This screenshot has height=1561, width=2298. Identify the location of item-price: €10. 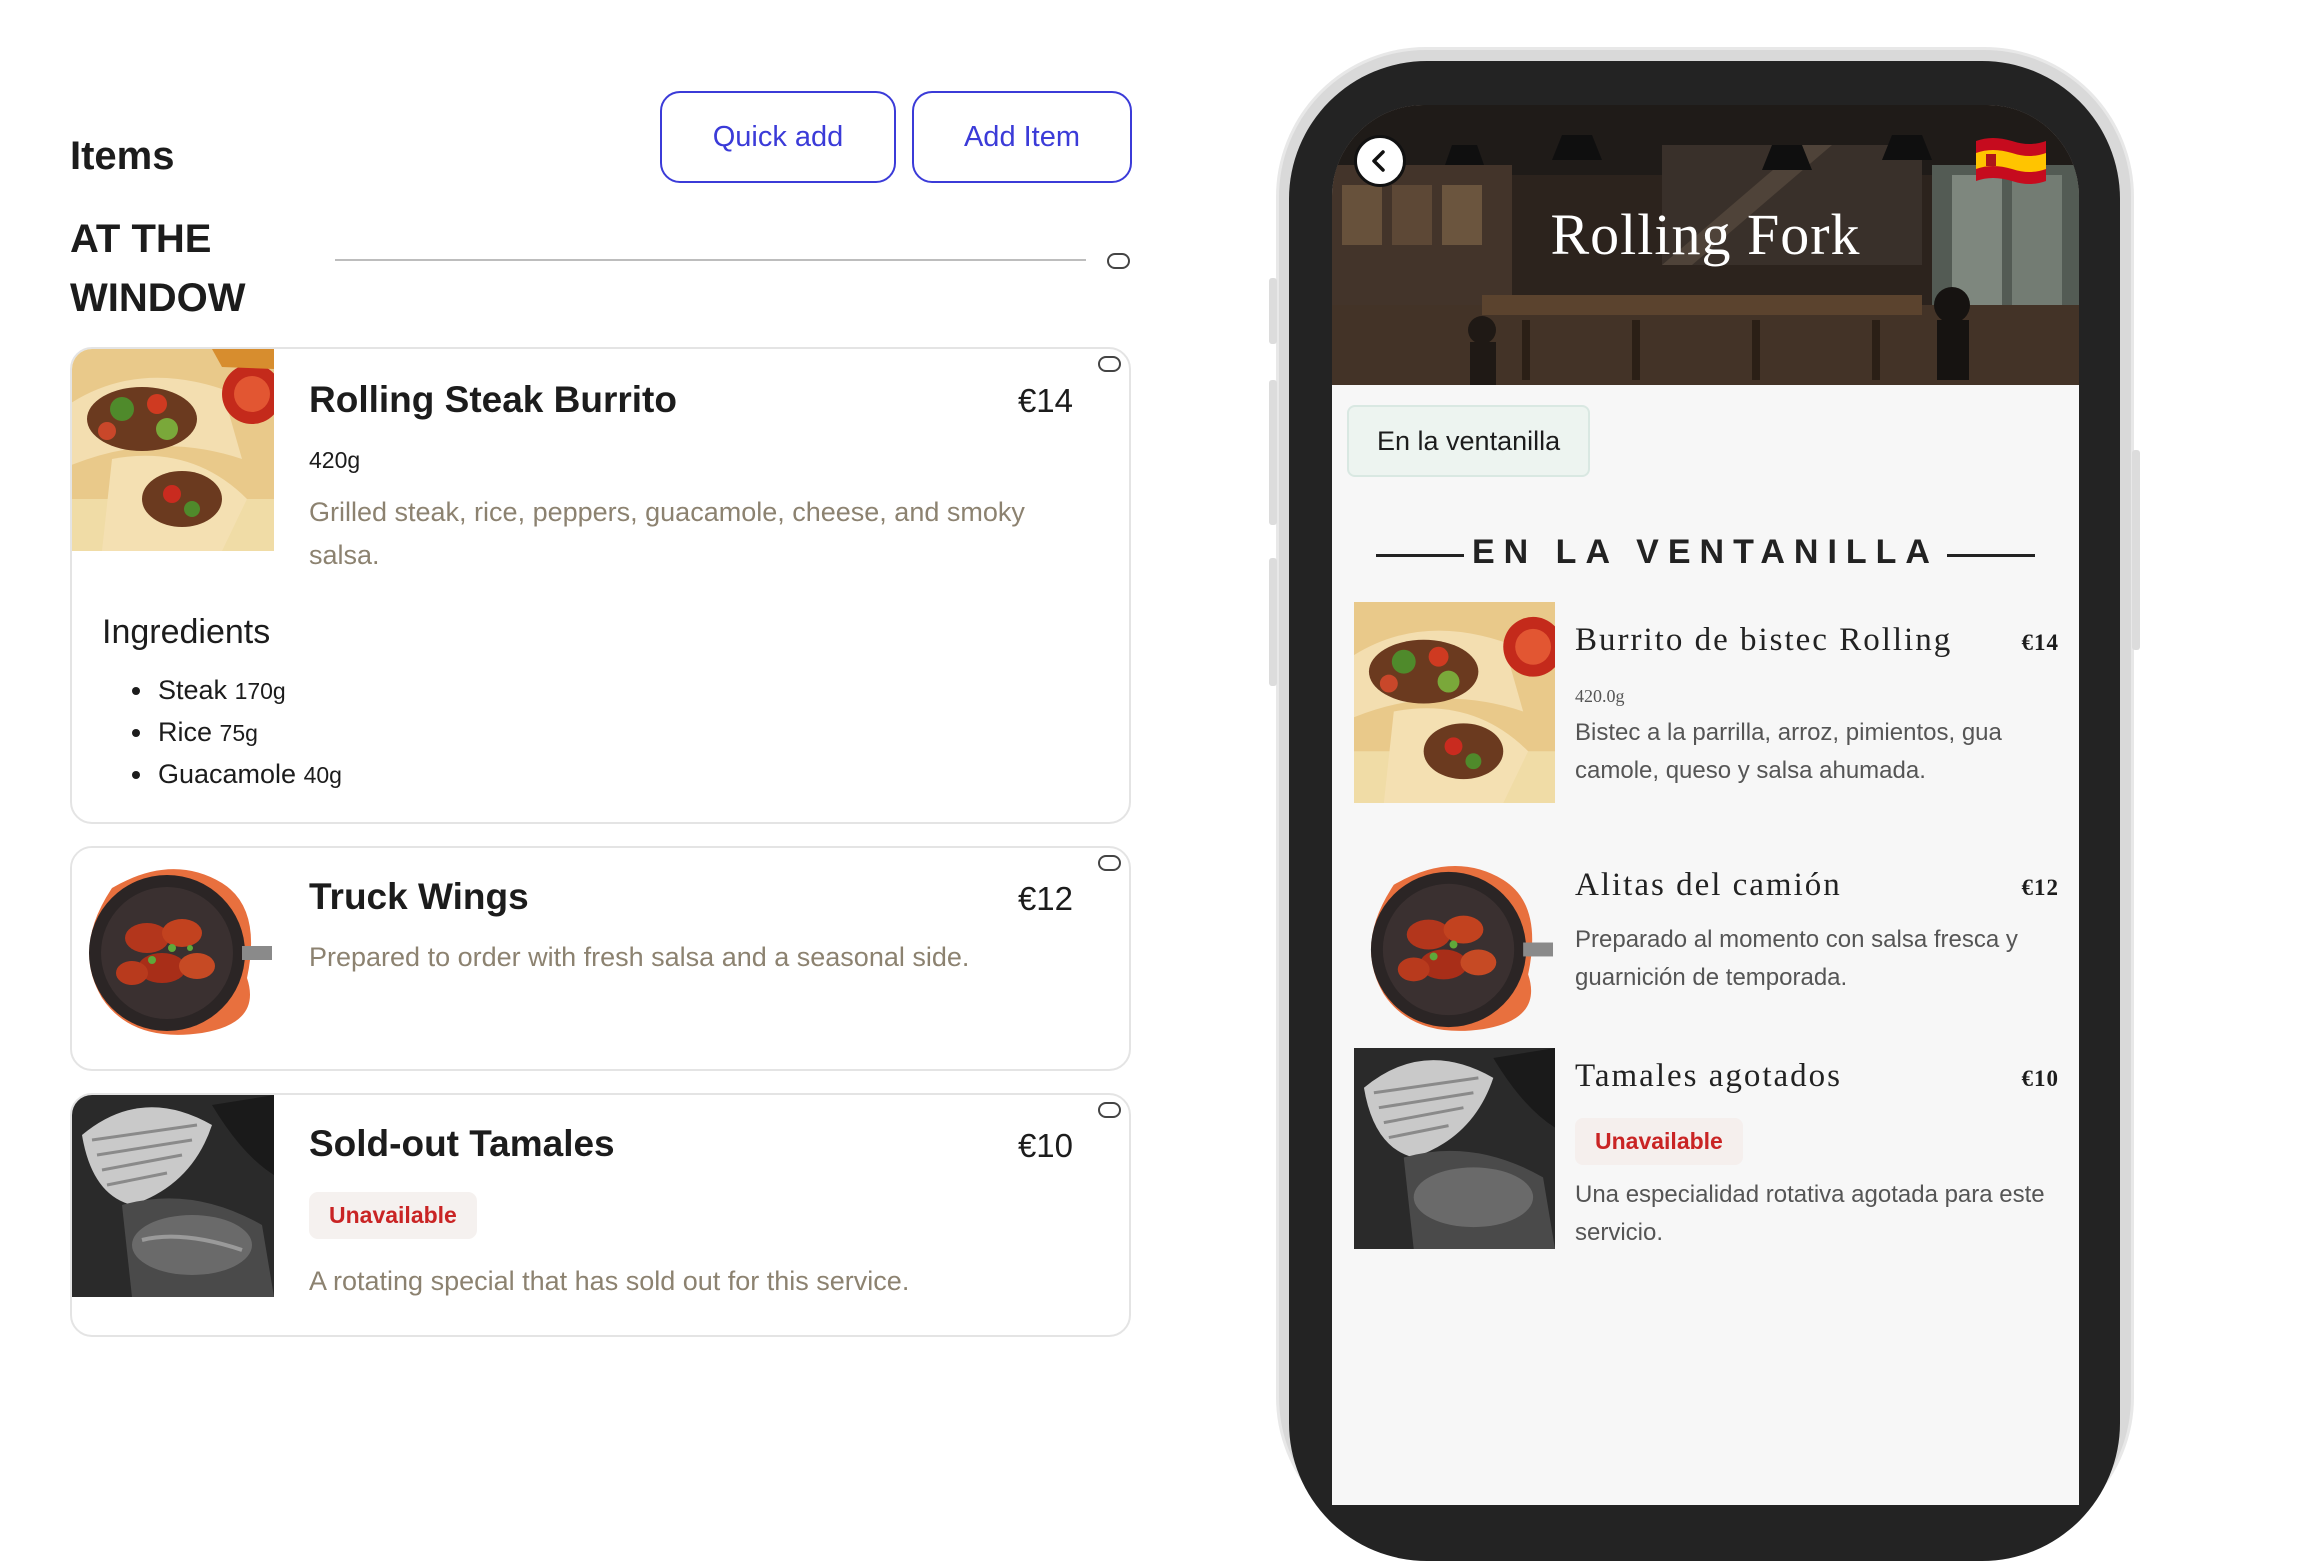
(1045, 1145).